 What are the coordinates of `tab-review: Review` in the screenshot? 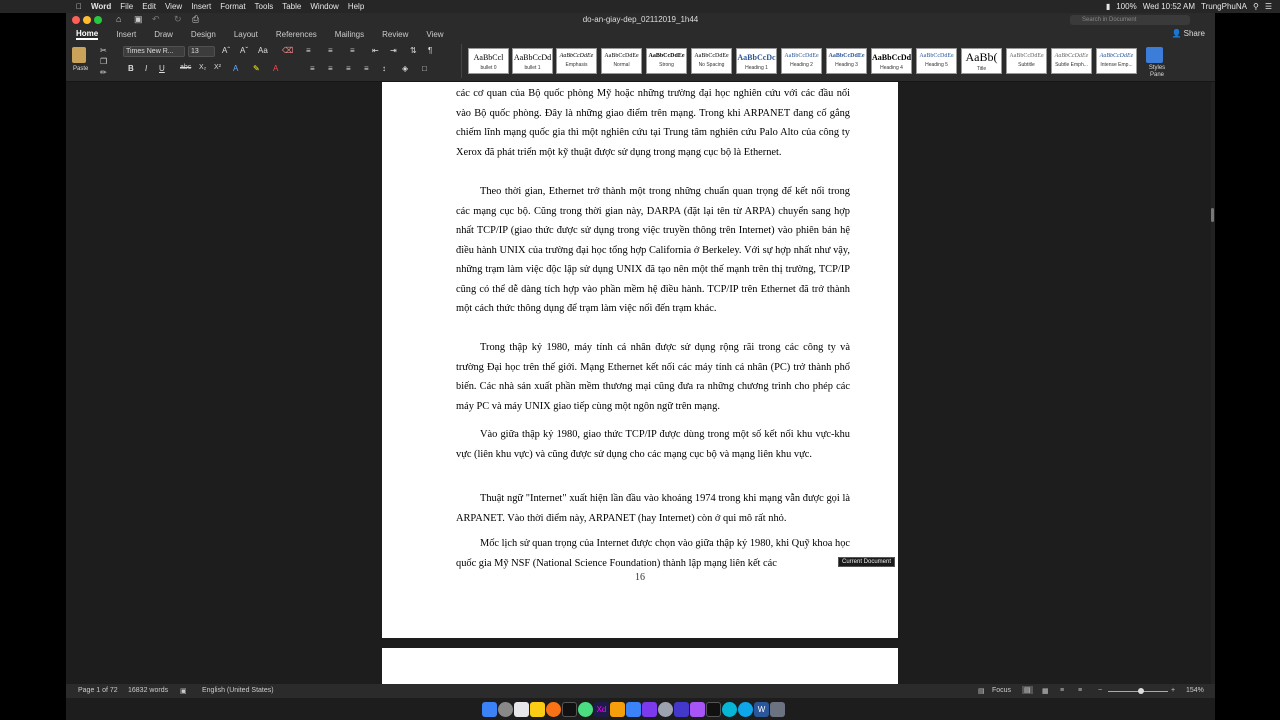 It's located at (395, 34).